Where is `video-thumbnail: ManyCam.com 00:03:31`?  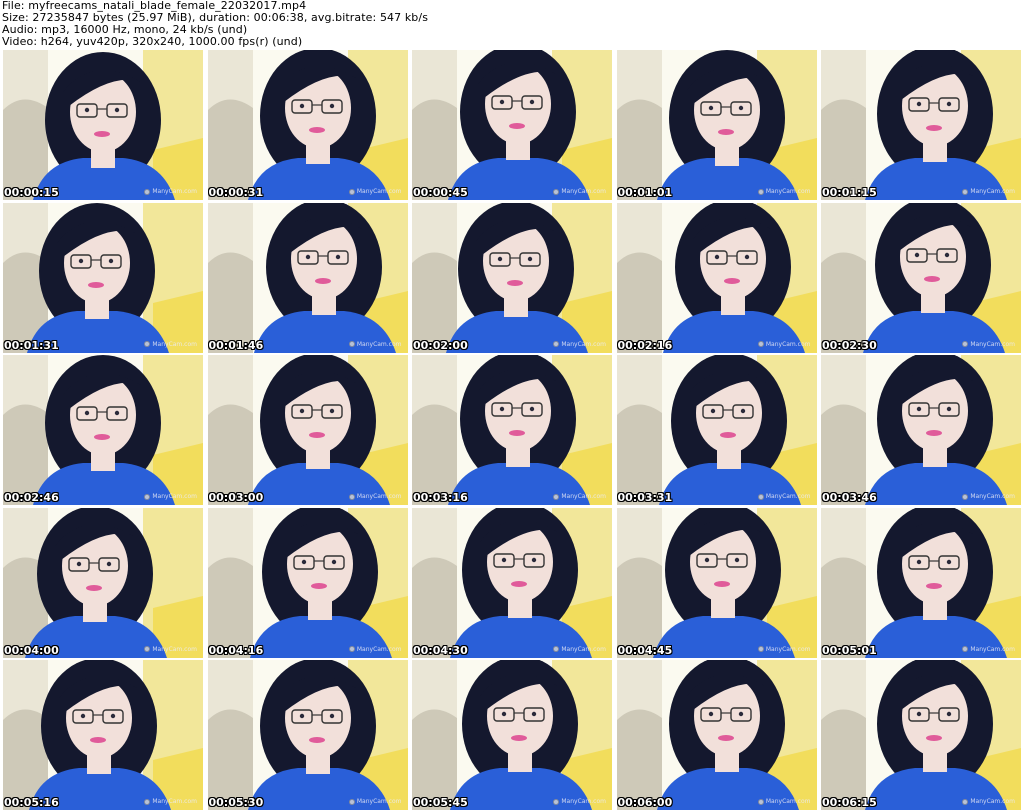 video-thumbnail: ManyCam.com 00:03:31 is located at coordinates (716, 430).